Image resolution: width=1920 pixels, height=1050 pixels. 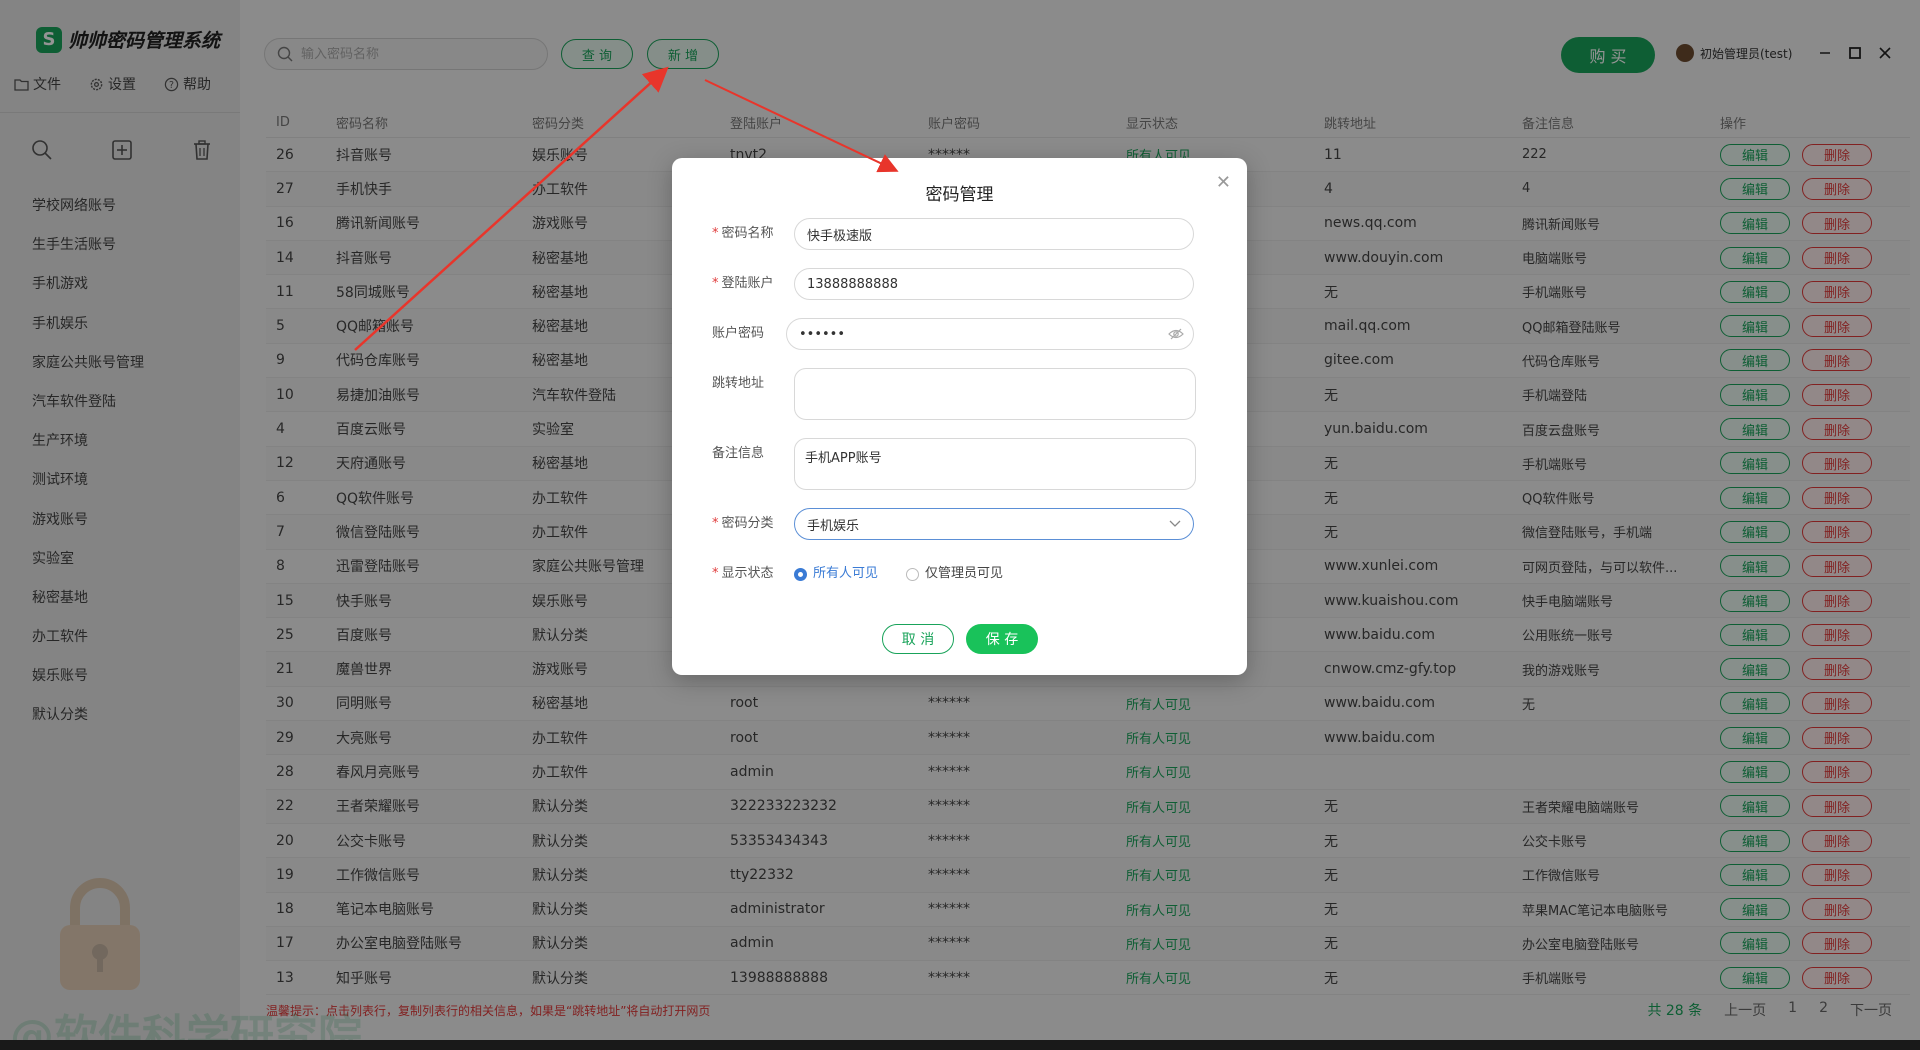 What do you see at coordinates (1223, 182) in the screenshot?
I see `close-icon: ✕` at bounding box center [1223, 182].